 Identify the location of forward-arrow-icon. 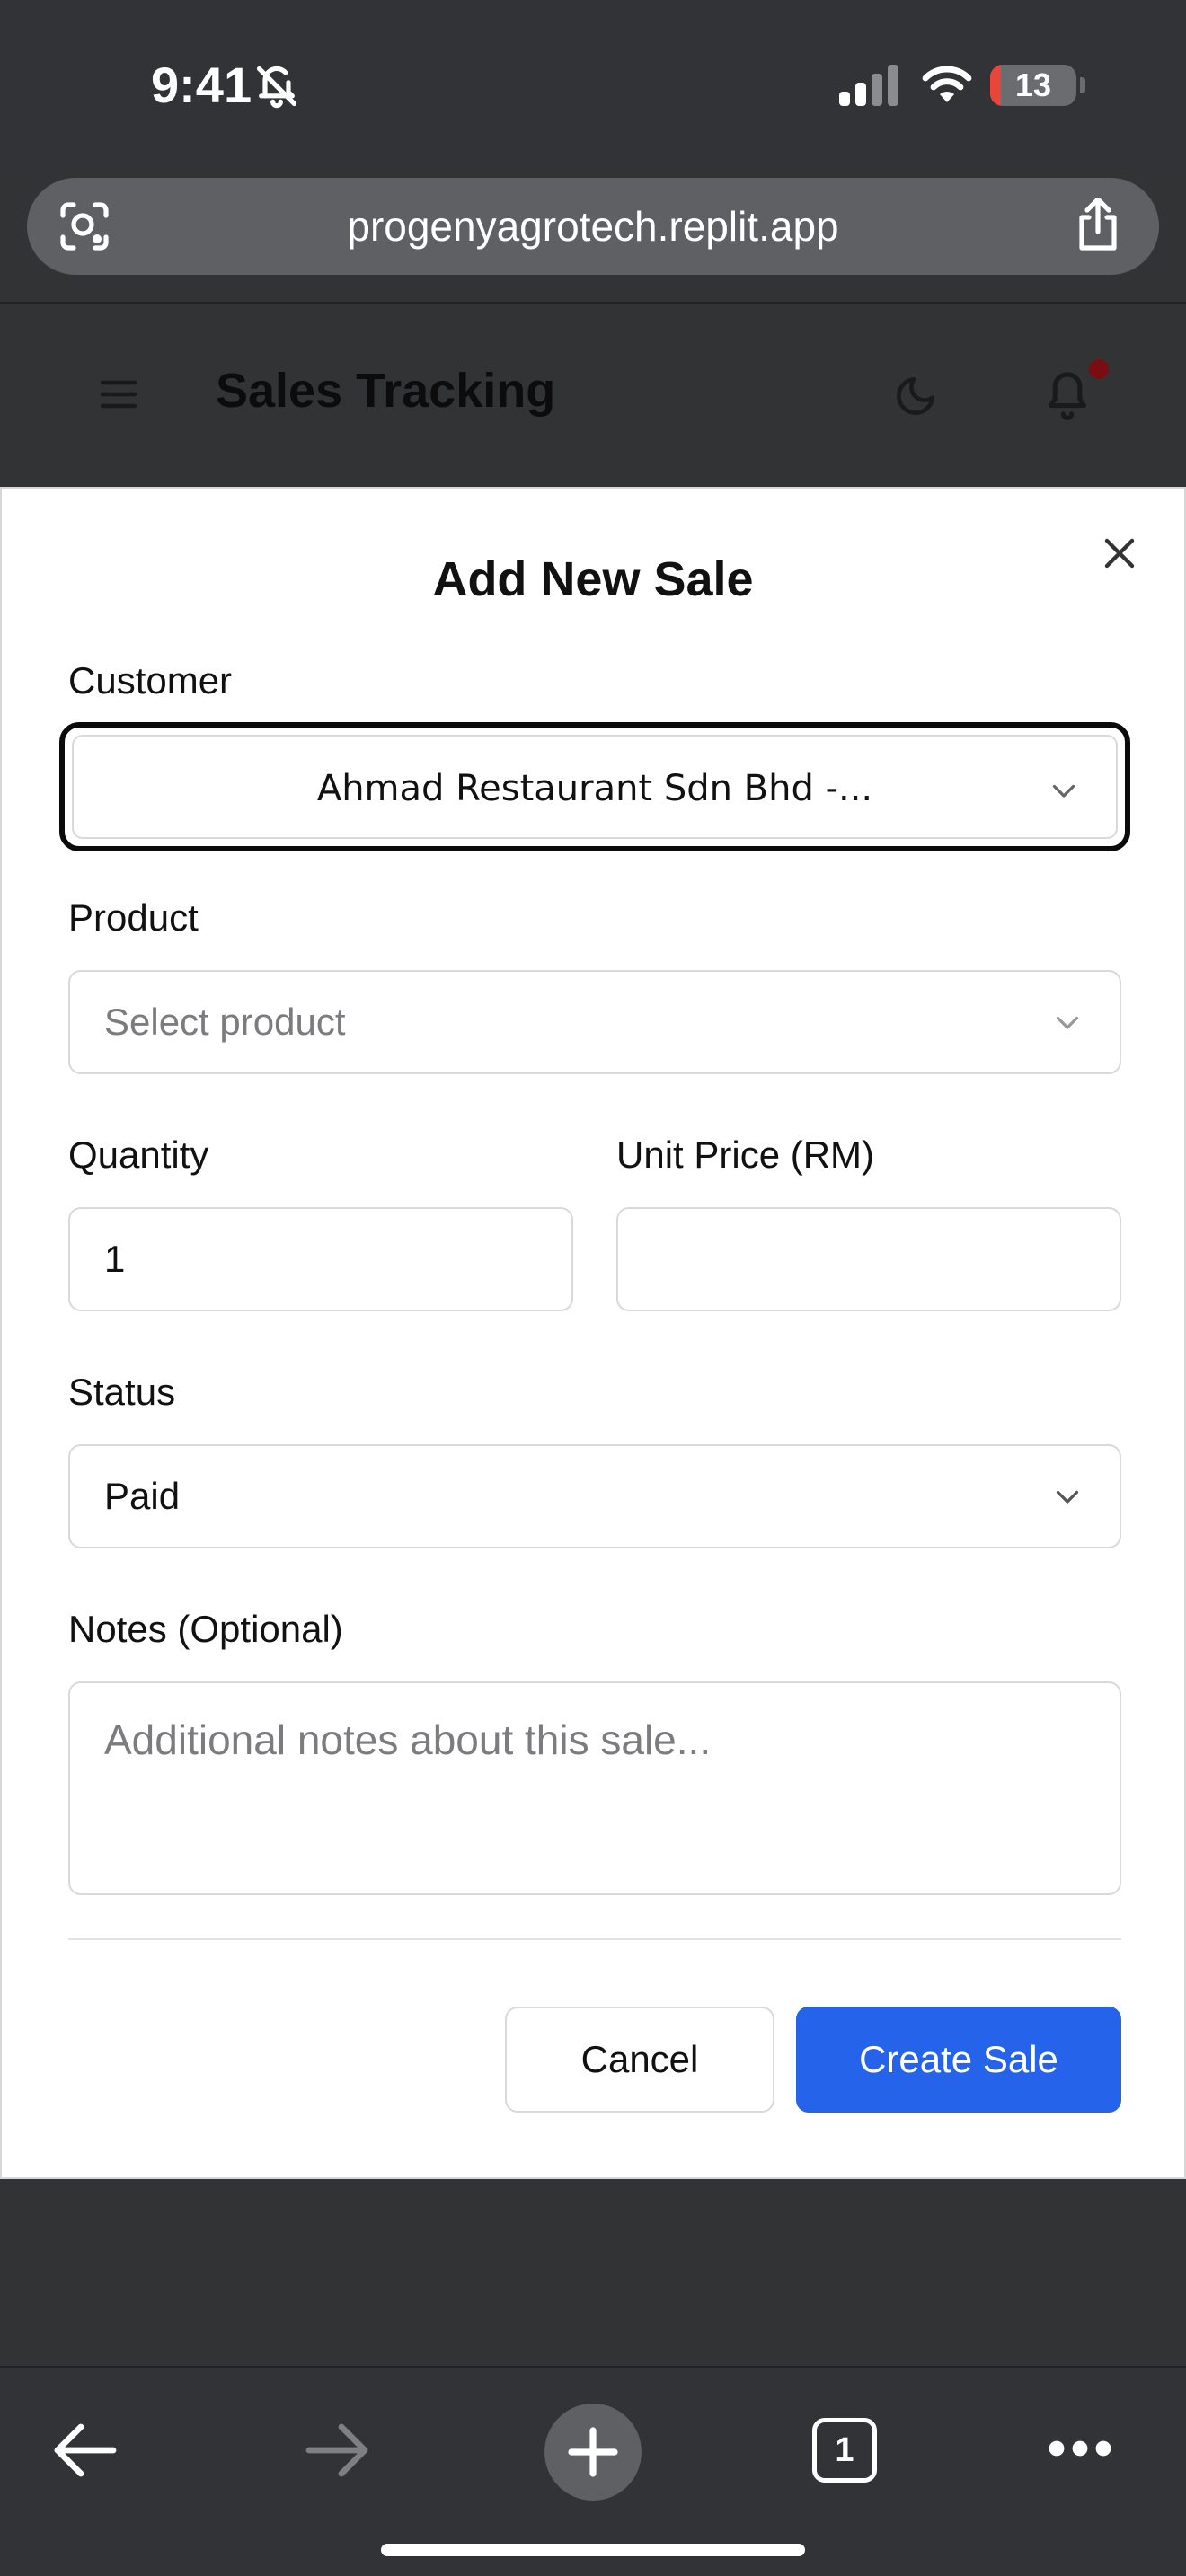
(338, 2450).